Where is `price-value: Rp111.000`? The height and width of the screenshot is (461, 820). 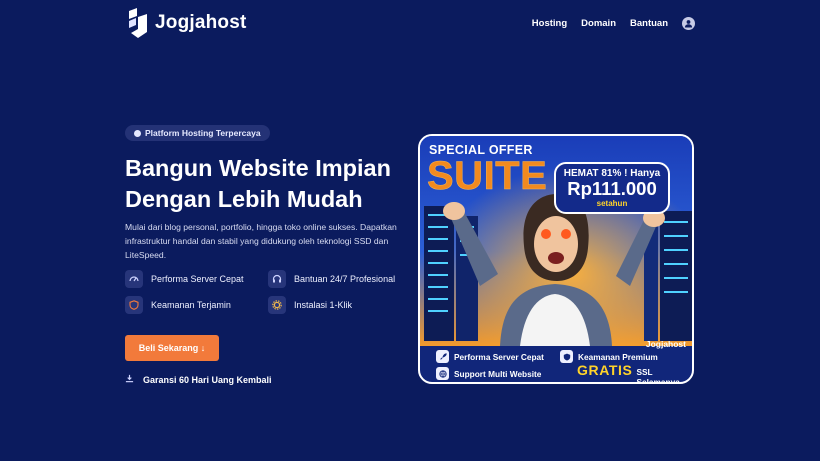
price-value: Rp111.000 is located at coordinates (612, 188).